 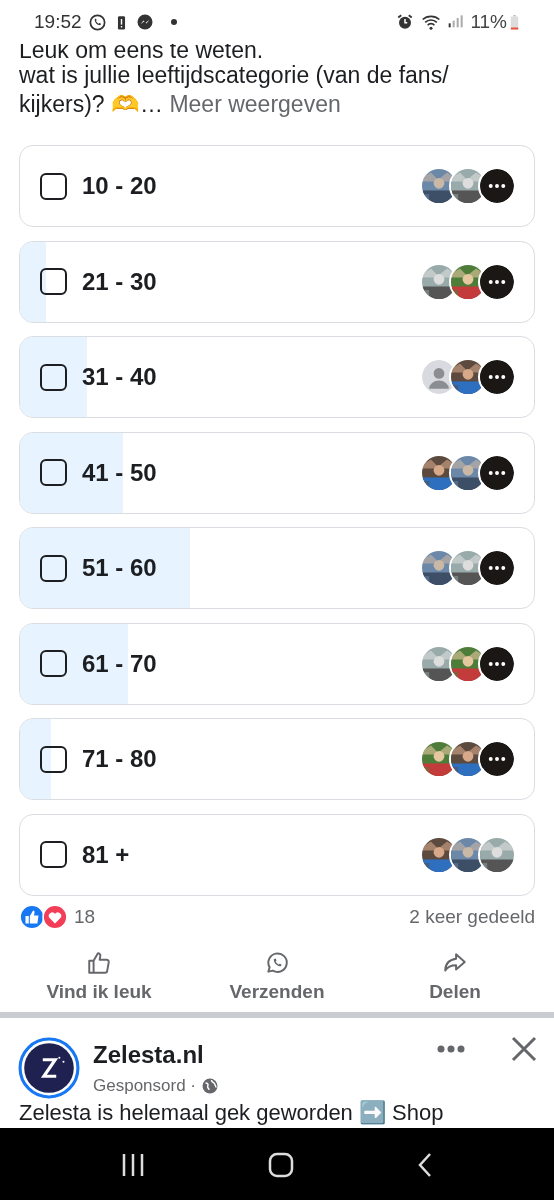 What do you see at coordinates (119, 186) in the screenshot?
I see `option-label: 10 - 20` at bounding box center [119, 186].